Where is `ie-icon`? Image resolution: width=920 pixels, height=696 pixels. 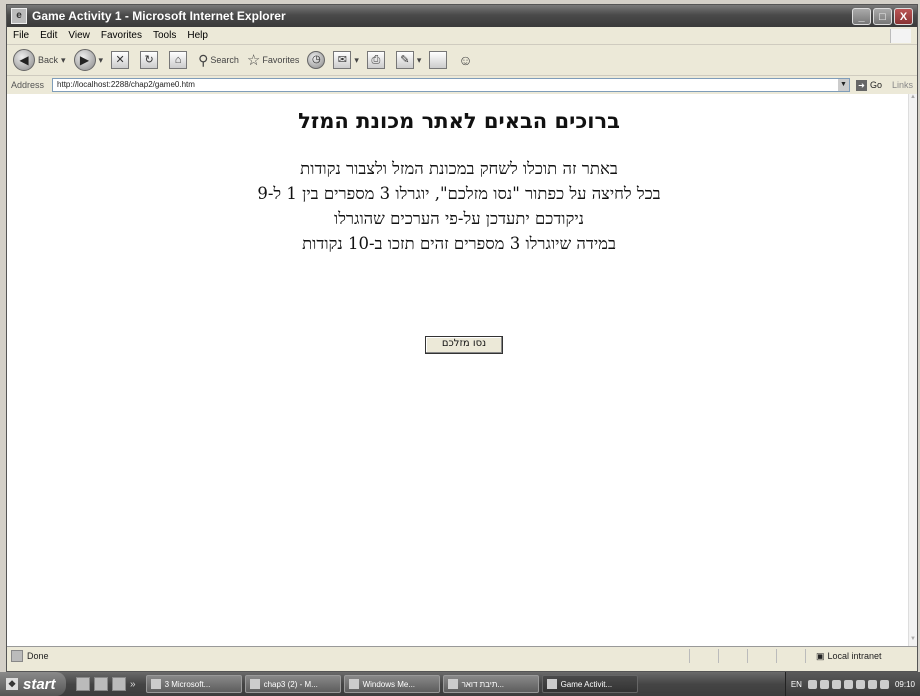
ie-icon is located at coordinates (551, 684).